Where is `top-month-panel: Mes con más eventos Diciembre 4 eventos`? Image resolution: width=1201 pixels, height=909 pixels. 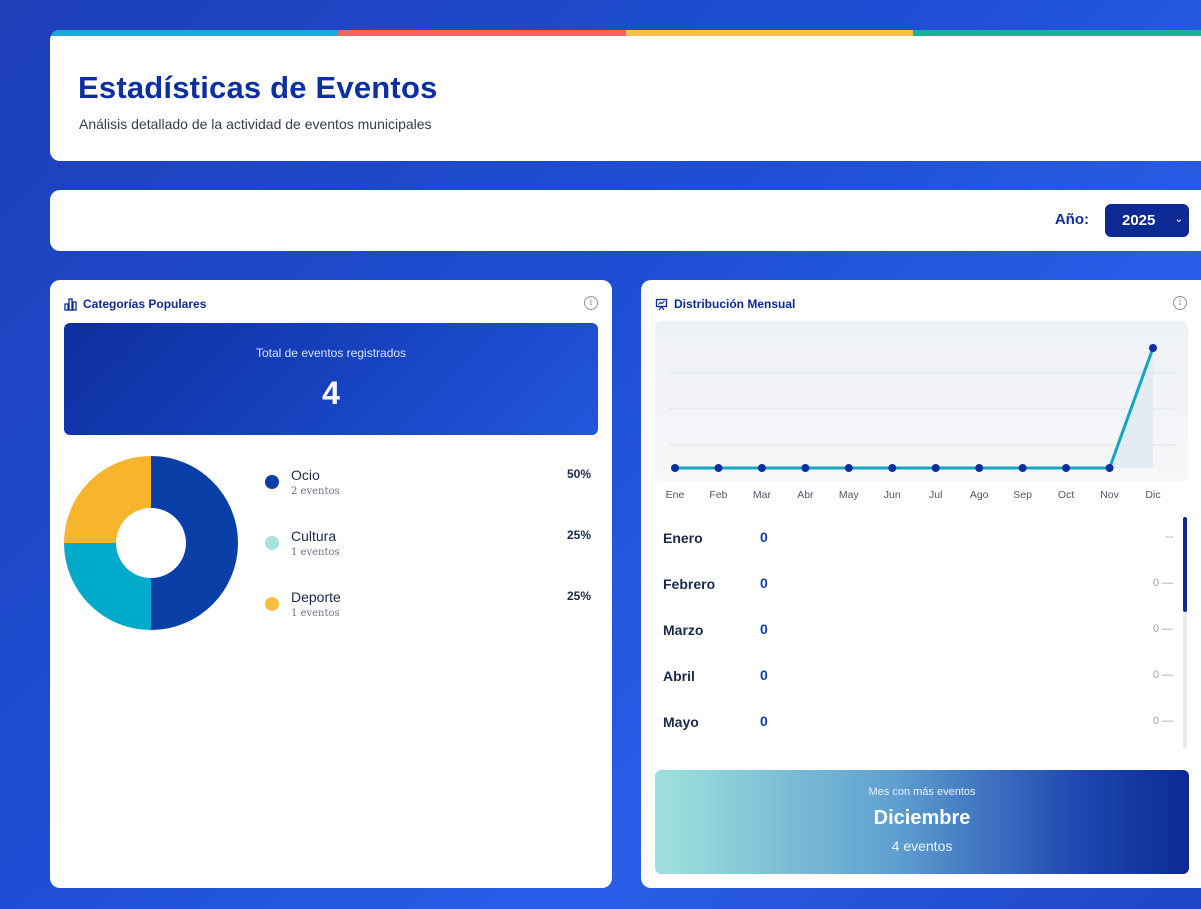
top-month-panel: Mes con más eventos Diciembre 4 eventos is located at coordinates (922, 822).